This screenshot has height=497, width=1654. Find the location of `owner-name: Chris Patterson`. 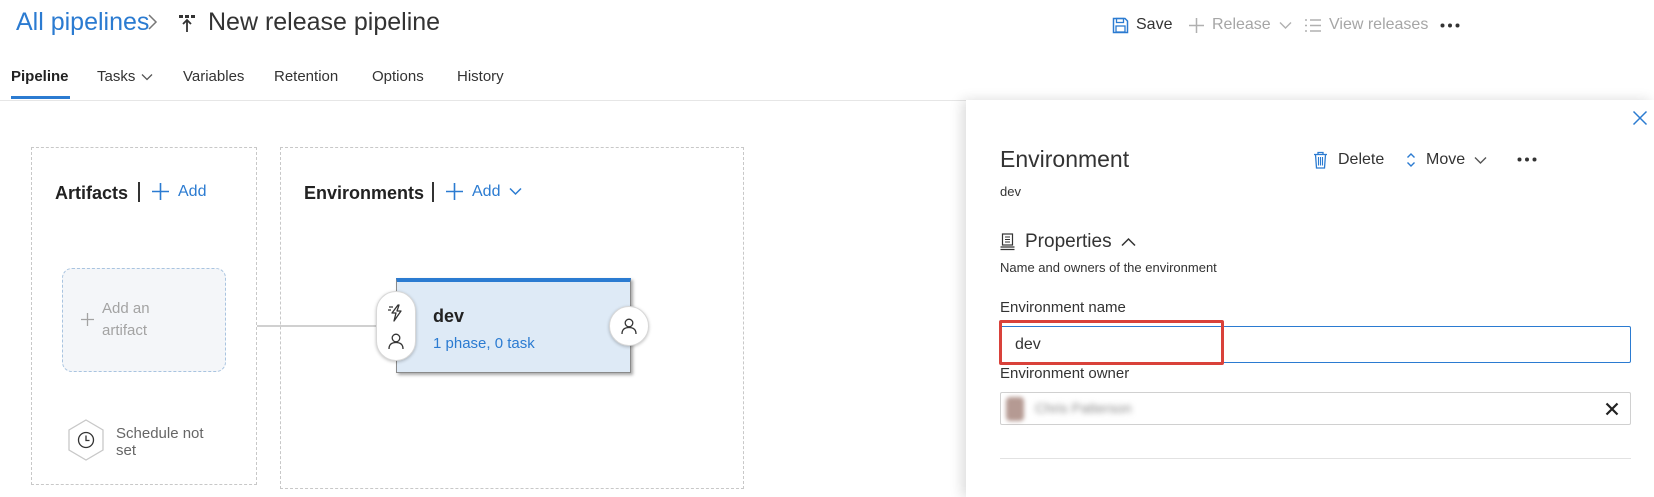

owner-name: Chris Patterson is located at coordinates (1083, 408).